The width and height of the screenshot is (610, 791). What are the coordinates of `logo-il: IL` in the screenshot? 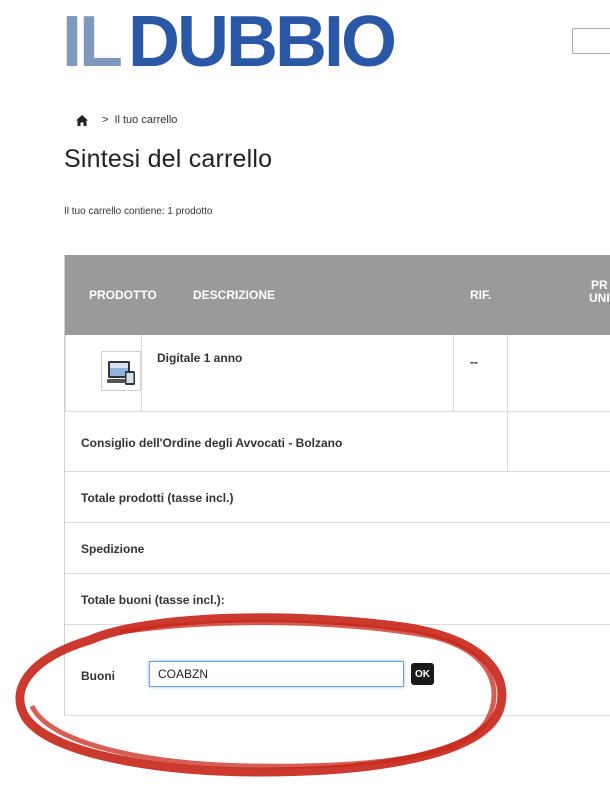 It's located at (92, 42).